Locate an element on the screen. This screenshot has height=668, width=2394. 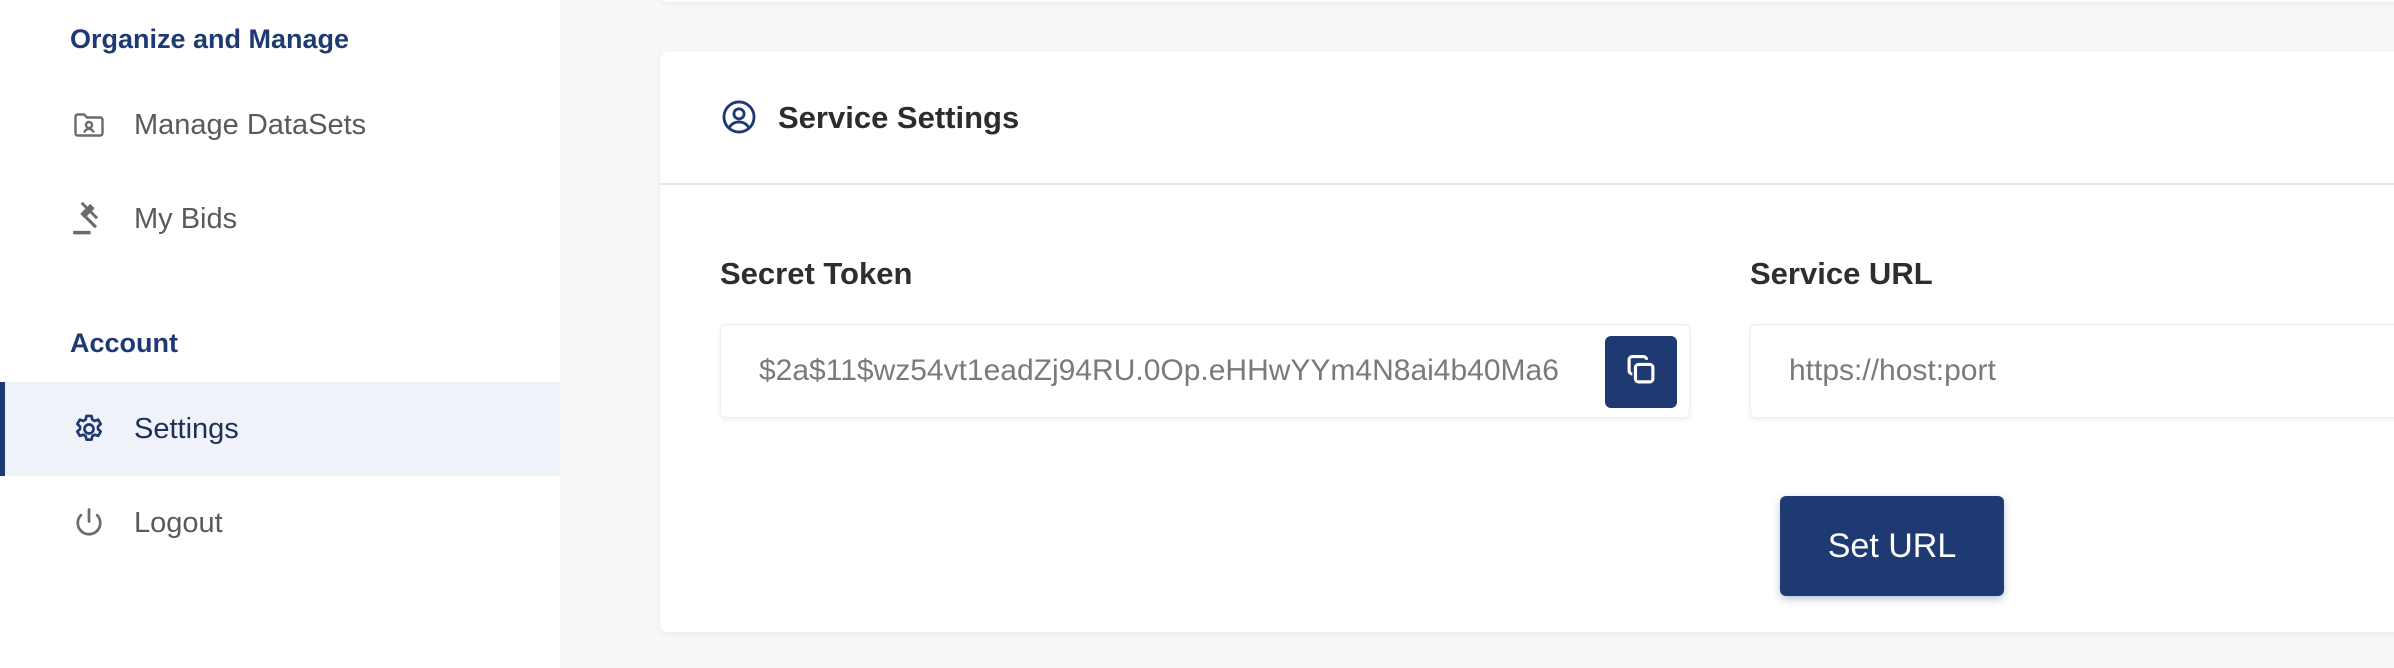
copy-icon is located at coordinates (1641, 372).